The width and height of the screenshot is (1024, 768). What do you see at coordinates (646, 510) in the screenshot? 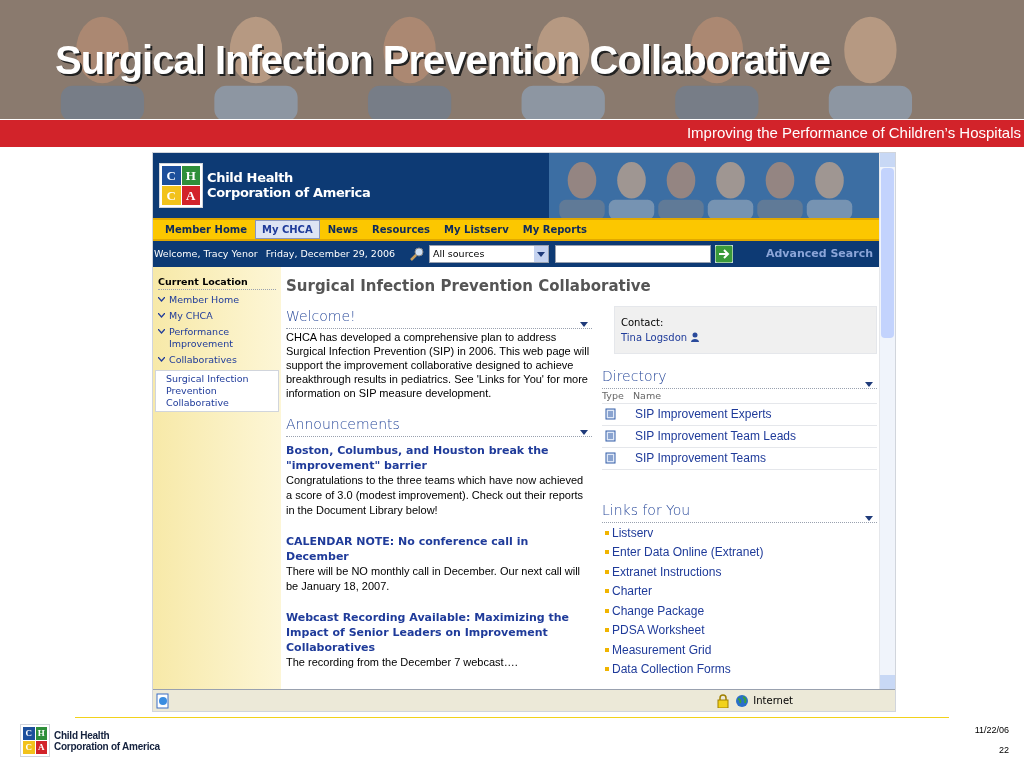
I see `section-title: Links for You` at bounding box center [646, 510].